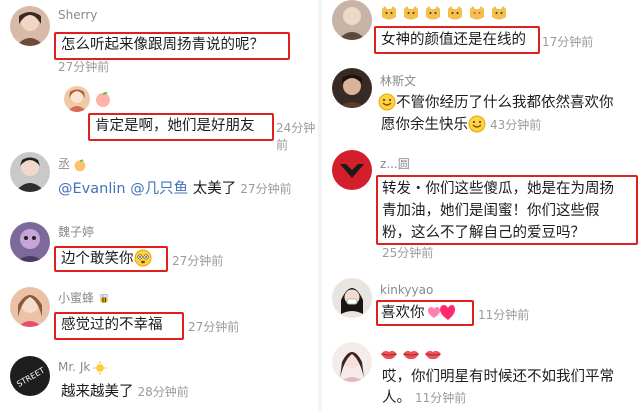  What do you see at coordinates (163, 392) in the screenshot?
I see `timestamp: 28分钟前` at bounding box center [163, 392].